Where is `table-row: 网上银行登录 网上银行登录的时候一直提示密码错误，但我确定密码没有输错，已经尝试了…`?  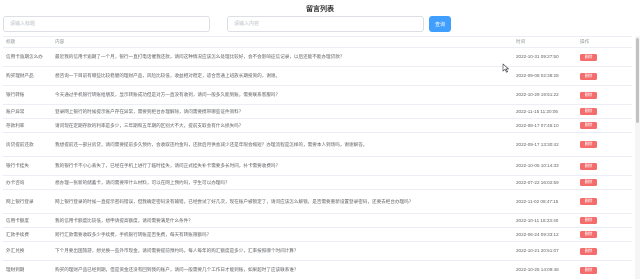
table-row: 网上银行登录 网上银行登录的时候一直提示密码错误，但我确定密码没有输错，已经尝试了… is located at coordinates (317, 201).